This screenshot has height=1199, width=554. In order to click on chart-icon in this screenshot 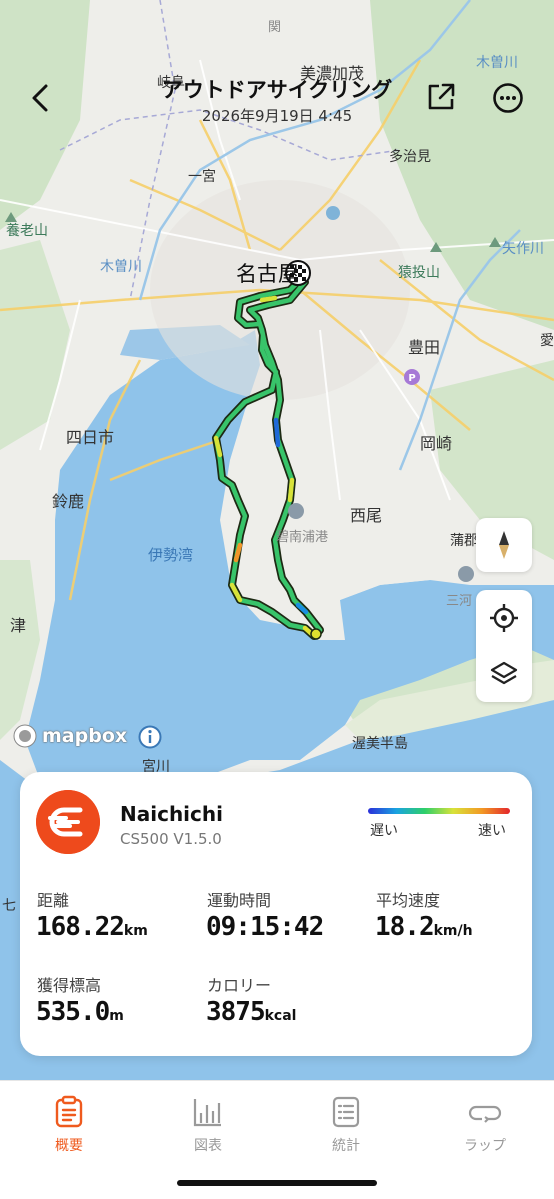, I will do `click(207, 1113)`.